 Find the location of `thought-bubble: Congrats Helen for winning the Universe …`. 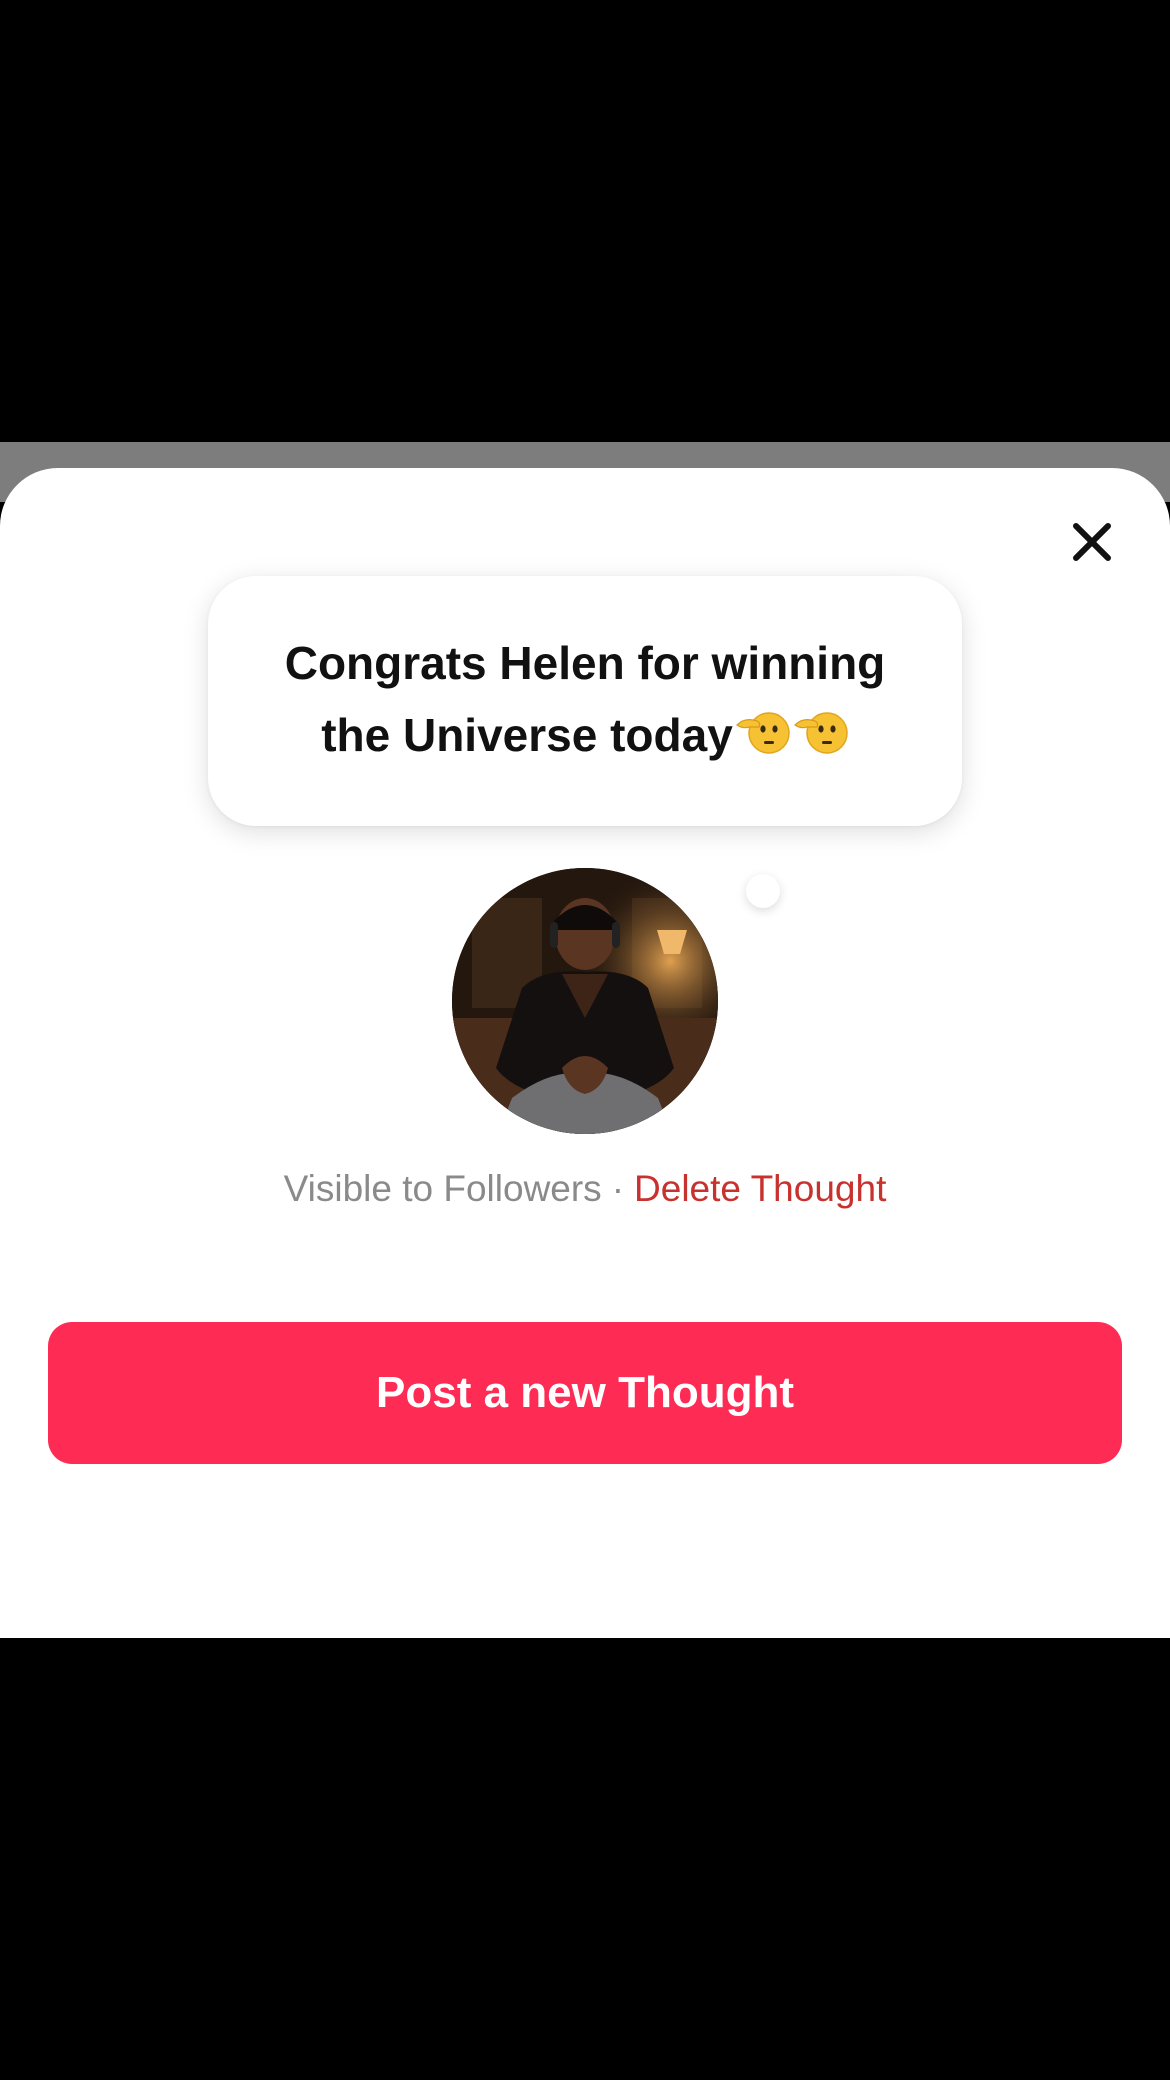

thought-bubble: Congrats Helen for winning the Universe … is located at coordinates (585, 701).